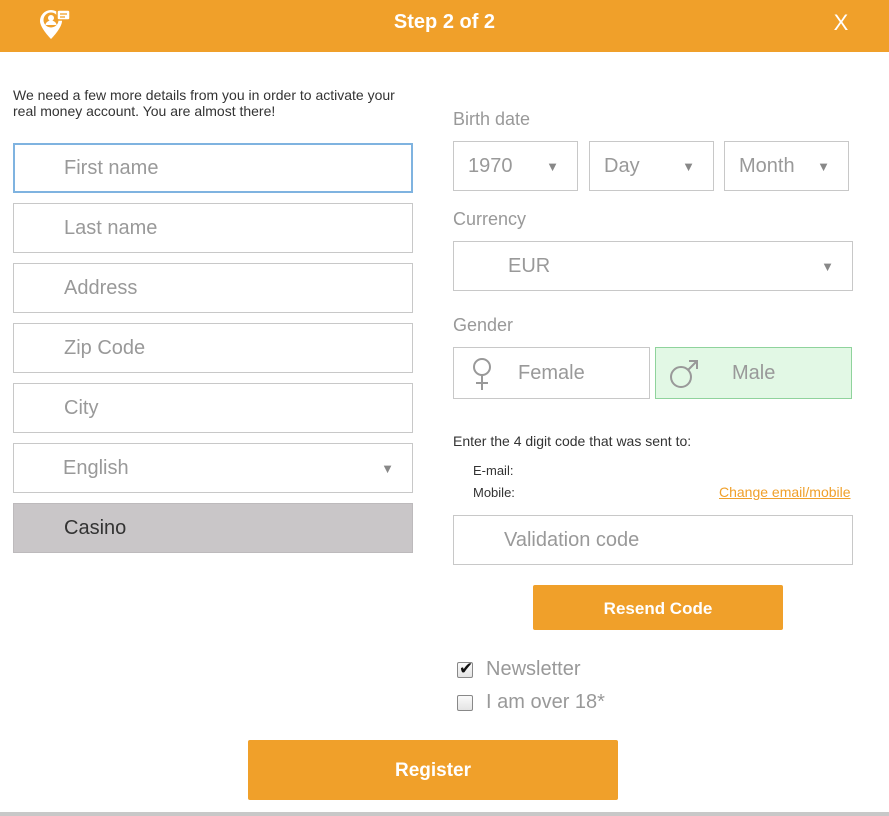 Image resolution: width=889 pixels, height=816 pixels. I want to click on city-input, so click(213, 408).